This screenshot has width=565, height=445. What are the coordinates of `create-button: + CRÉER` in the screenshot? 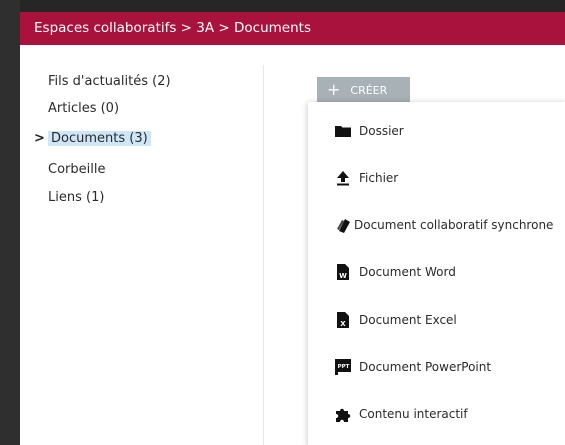 It's located at (363, 89).